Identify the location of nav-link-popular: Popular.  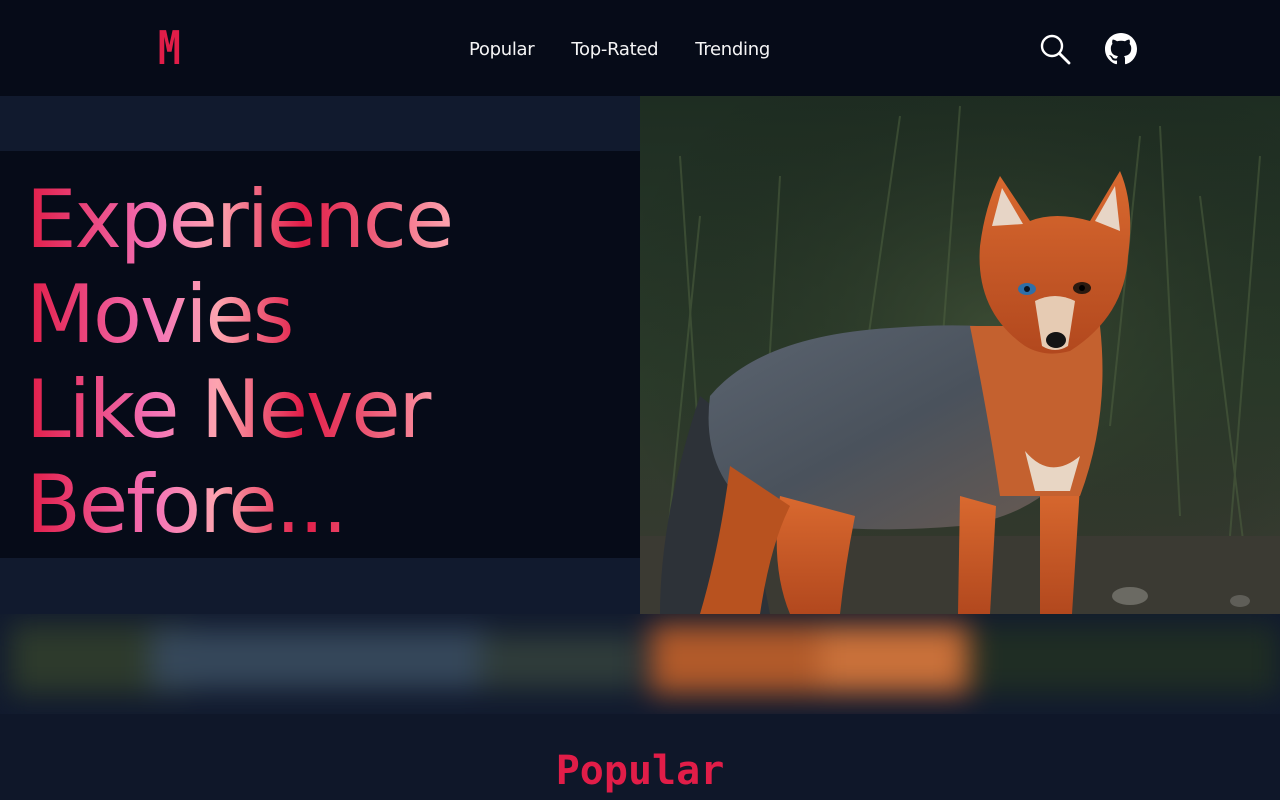
(502, 49).